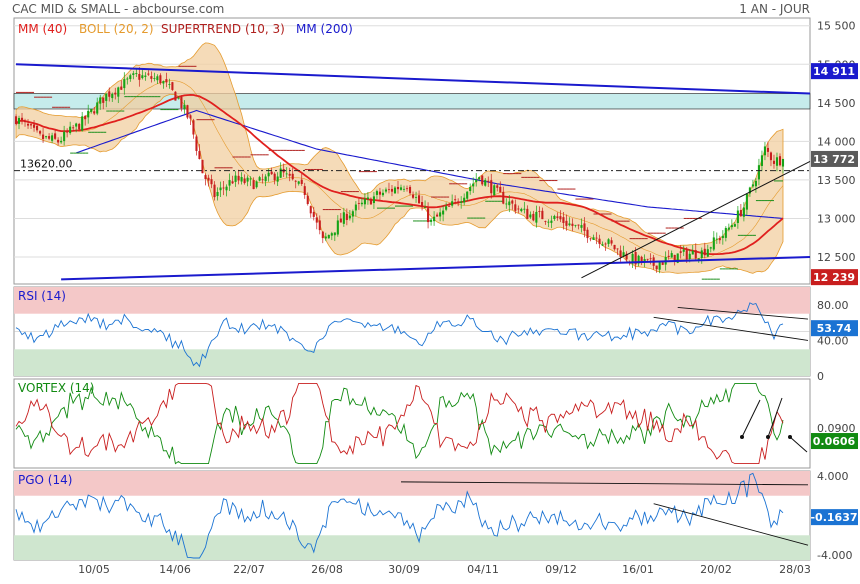 This screenshot has height=584, width=860. Describe the element at coordinates (836, 26) in the screenshot. I see `price-axis-label: 15 500` at that location.